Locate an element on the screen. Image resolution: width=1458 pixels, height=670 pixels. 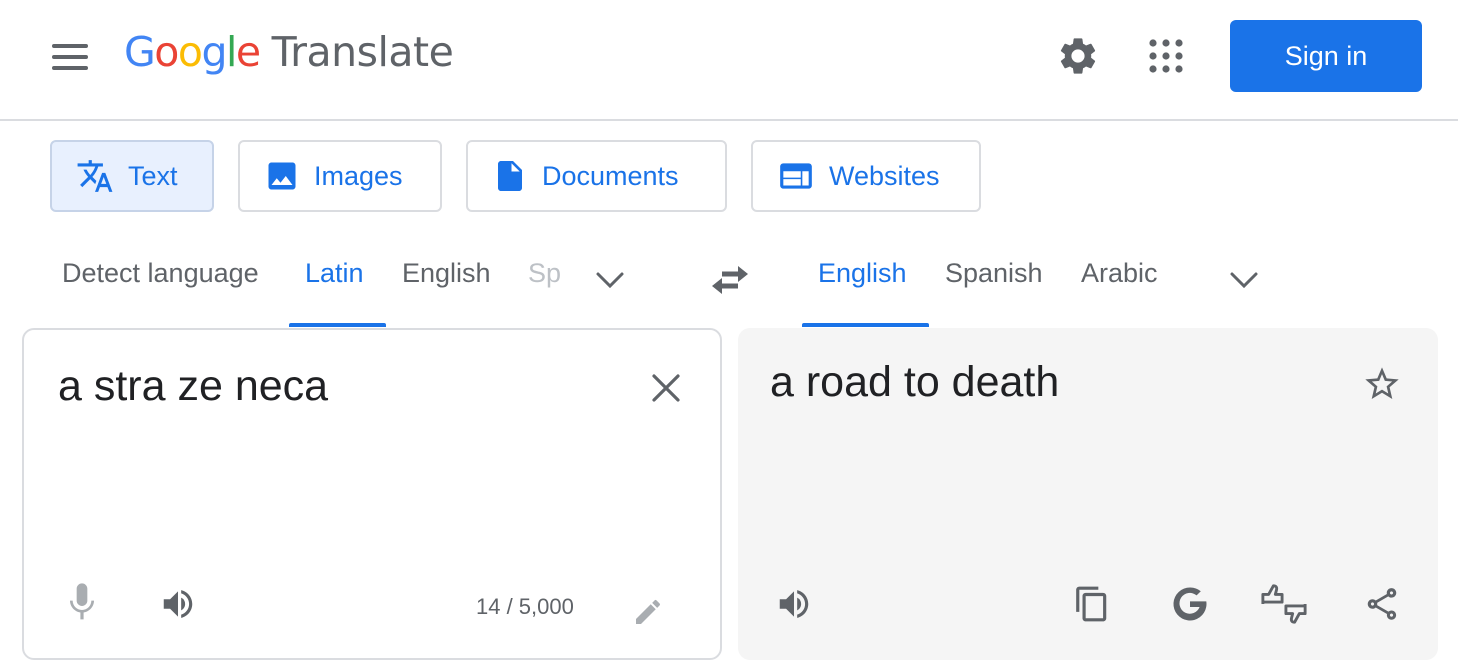
translation-output-text: a road to death is located at coordinates (915, 382).